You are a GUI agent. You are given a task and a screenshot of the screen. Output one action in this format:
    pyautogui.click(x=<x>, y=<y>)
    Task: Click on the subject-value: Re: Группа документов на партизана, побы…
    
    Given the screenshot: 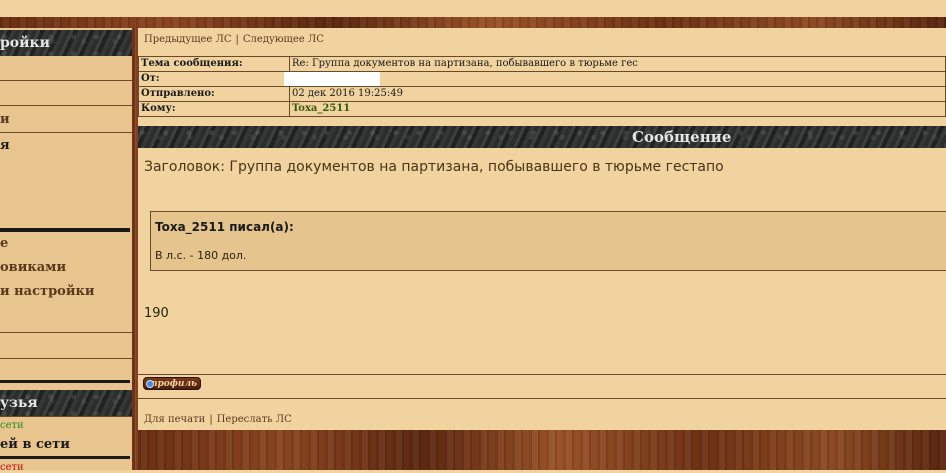 What is the action you would take?
    pyautogui.click(x=617, y=64)
    